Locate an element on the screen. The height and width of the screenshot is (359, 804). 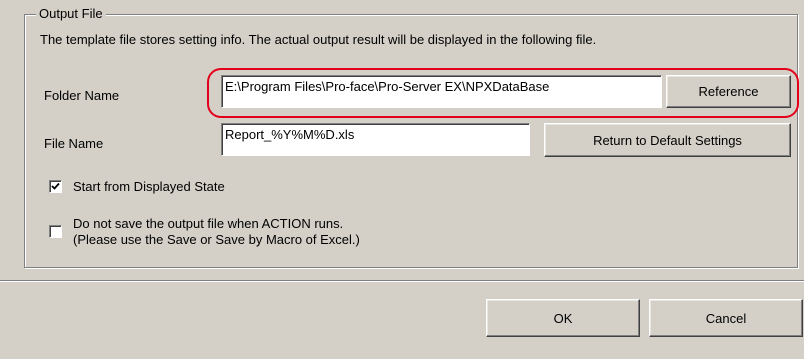
no-save-checkbox is located at coordinates (55, 231).